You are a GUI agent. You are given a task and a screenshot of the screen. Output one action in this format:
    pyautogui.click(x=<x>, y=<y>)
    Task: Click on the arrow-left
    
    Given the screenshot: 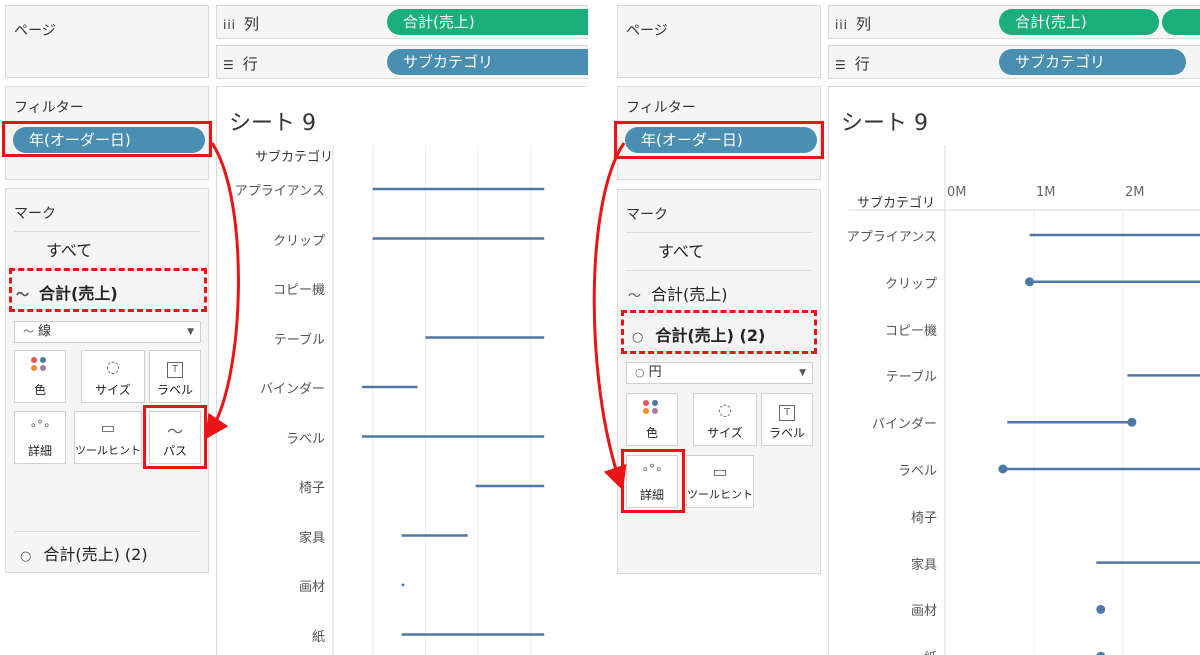 What is the action you would take?
    pyautogui.click(x=222, y=291)
    